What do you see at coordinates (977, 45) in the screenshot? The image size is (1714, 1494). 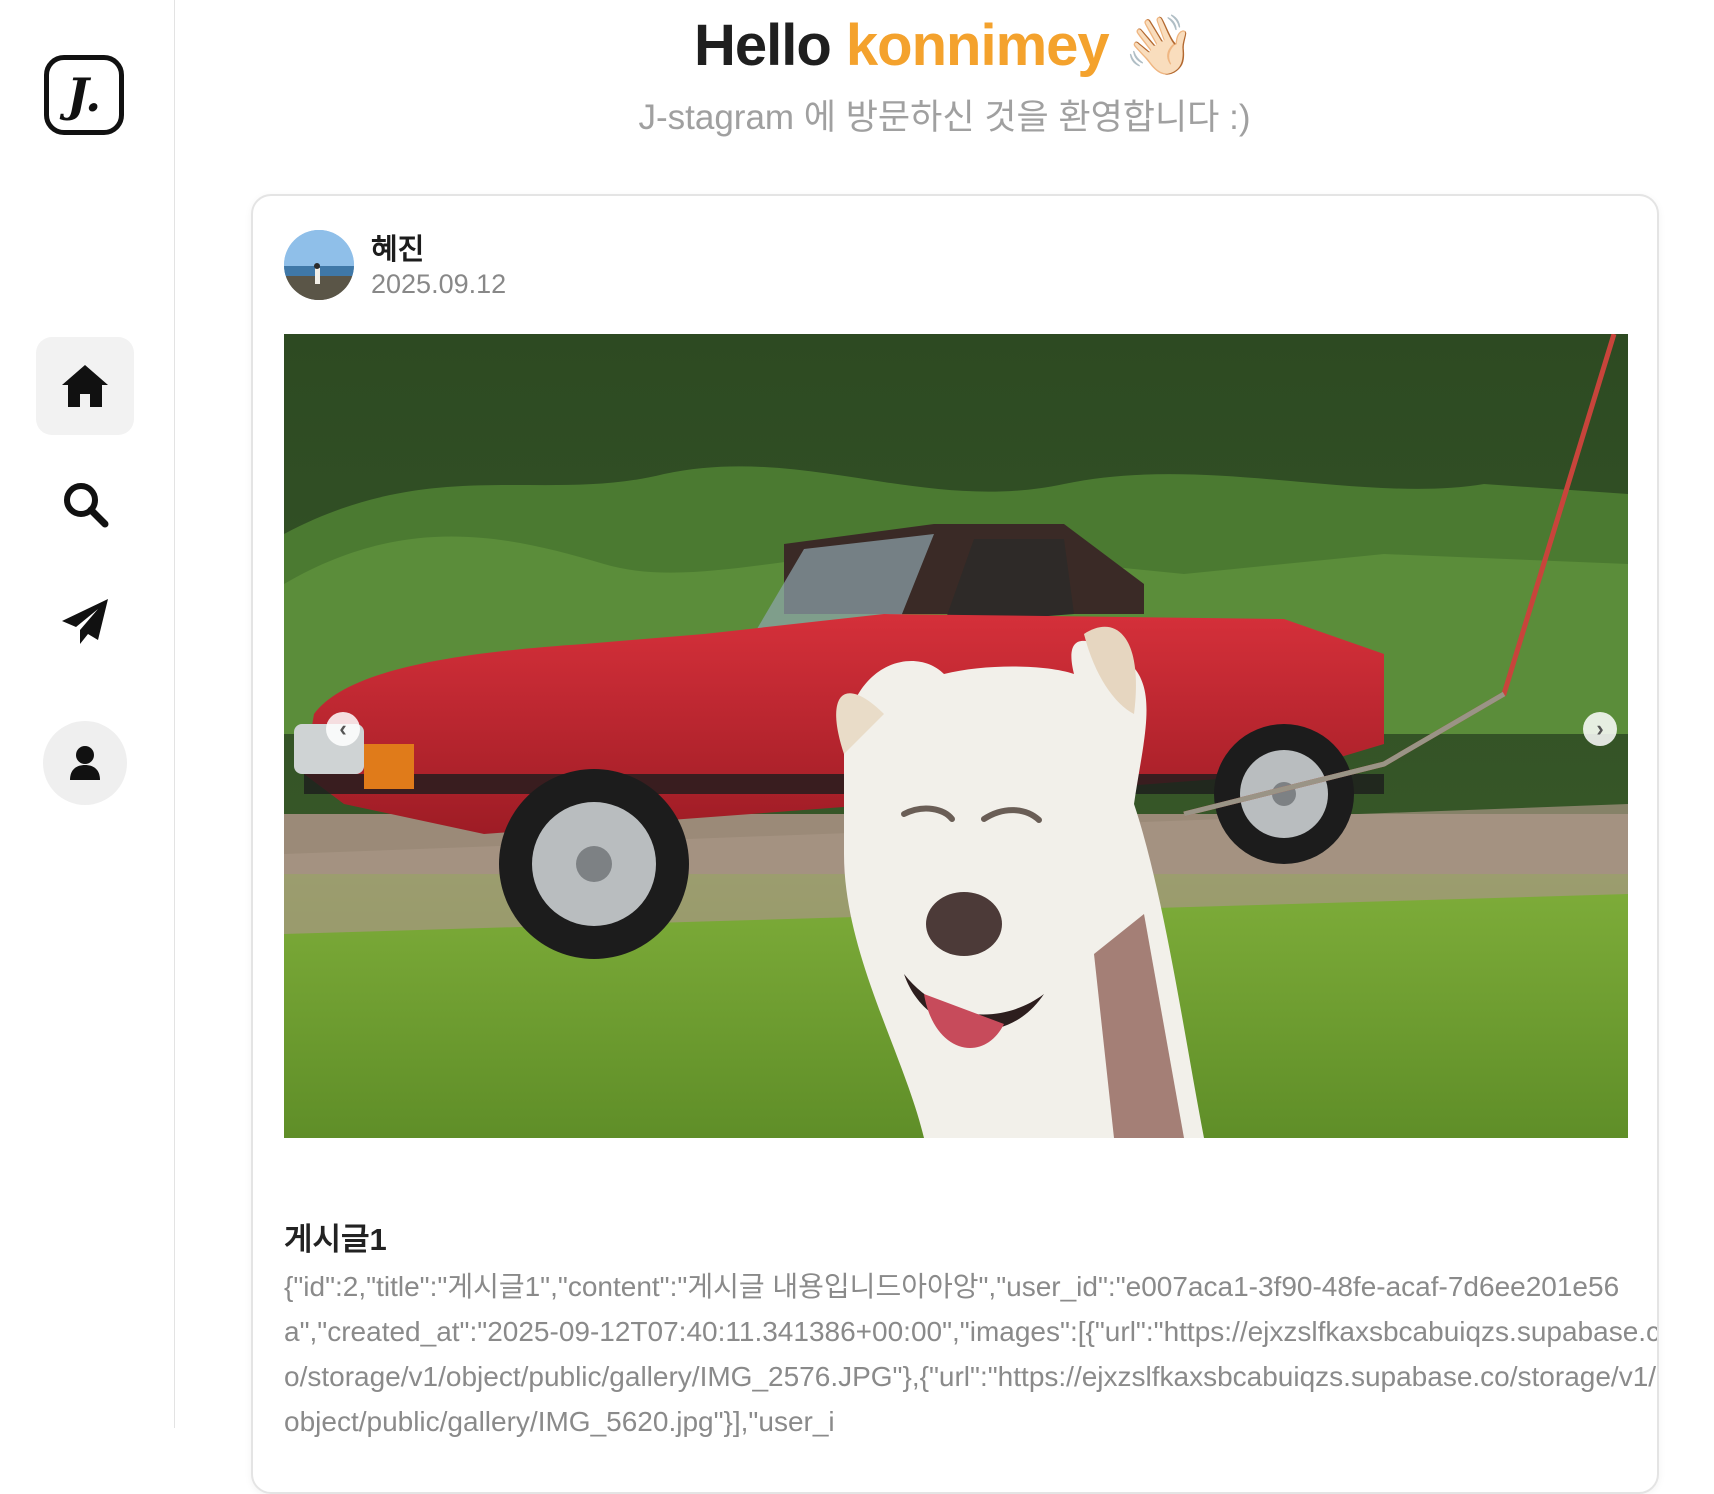 I see `username: konnimey` at bounding box center [977, 45].